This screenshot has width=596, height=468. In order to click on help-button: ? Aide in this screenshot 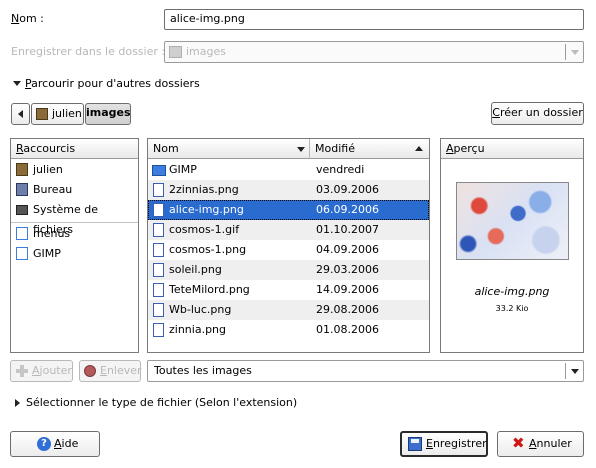, I will do `click(55, 444)`.